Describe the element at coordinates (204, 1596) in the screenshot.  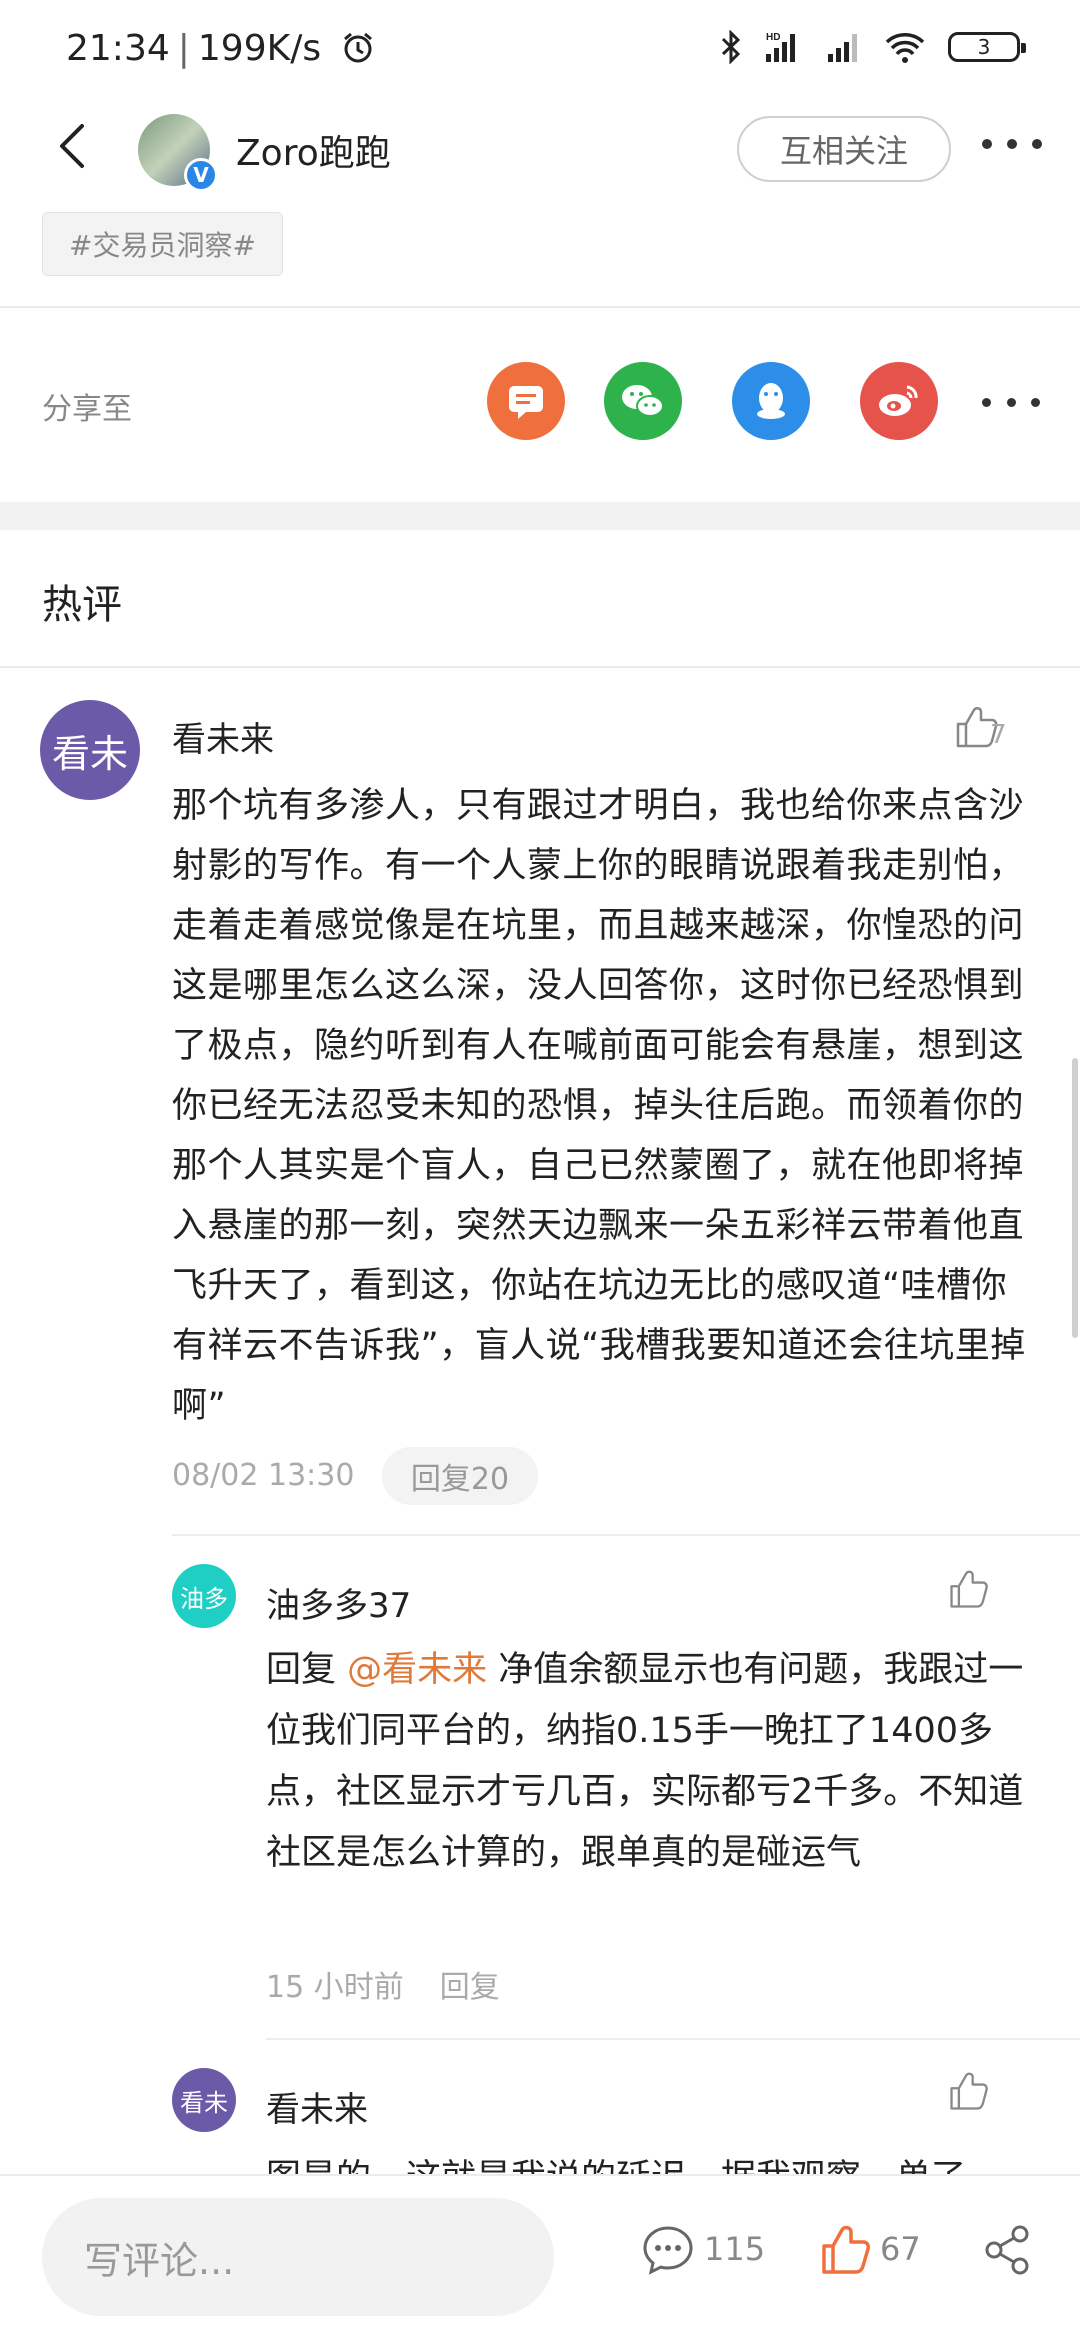
I see `reply-avatar: 油多` at that location.